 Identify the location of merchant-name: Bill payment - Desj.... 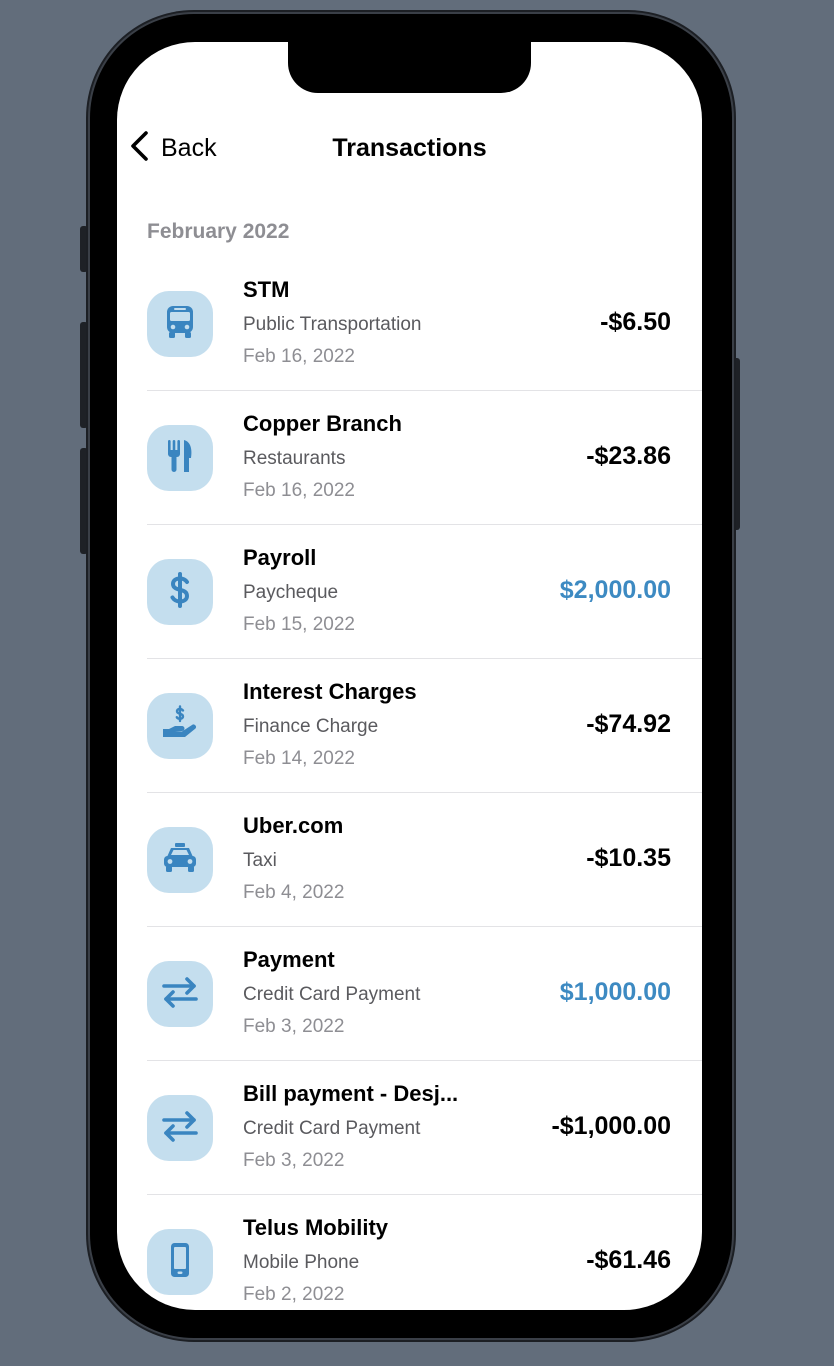
(351, 1093).